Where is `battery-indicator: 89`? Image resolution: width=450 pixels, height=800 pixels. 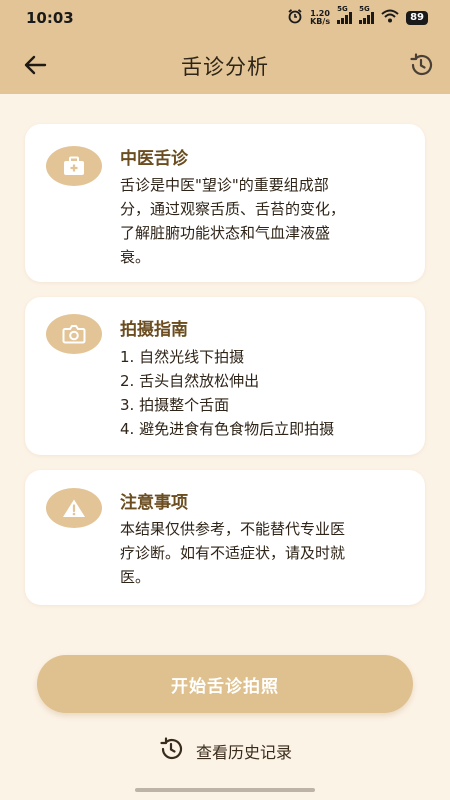 battery-indicator: 89 is located at coordinates (417, 18).